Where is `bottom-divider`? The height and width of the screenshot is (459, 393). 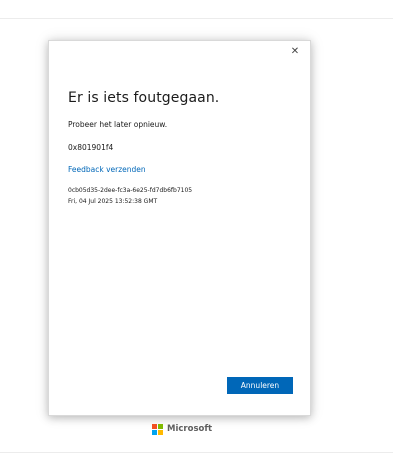
bottom-divider is located at coordinates (196, 452).